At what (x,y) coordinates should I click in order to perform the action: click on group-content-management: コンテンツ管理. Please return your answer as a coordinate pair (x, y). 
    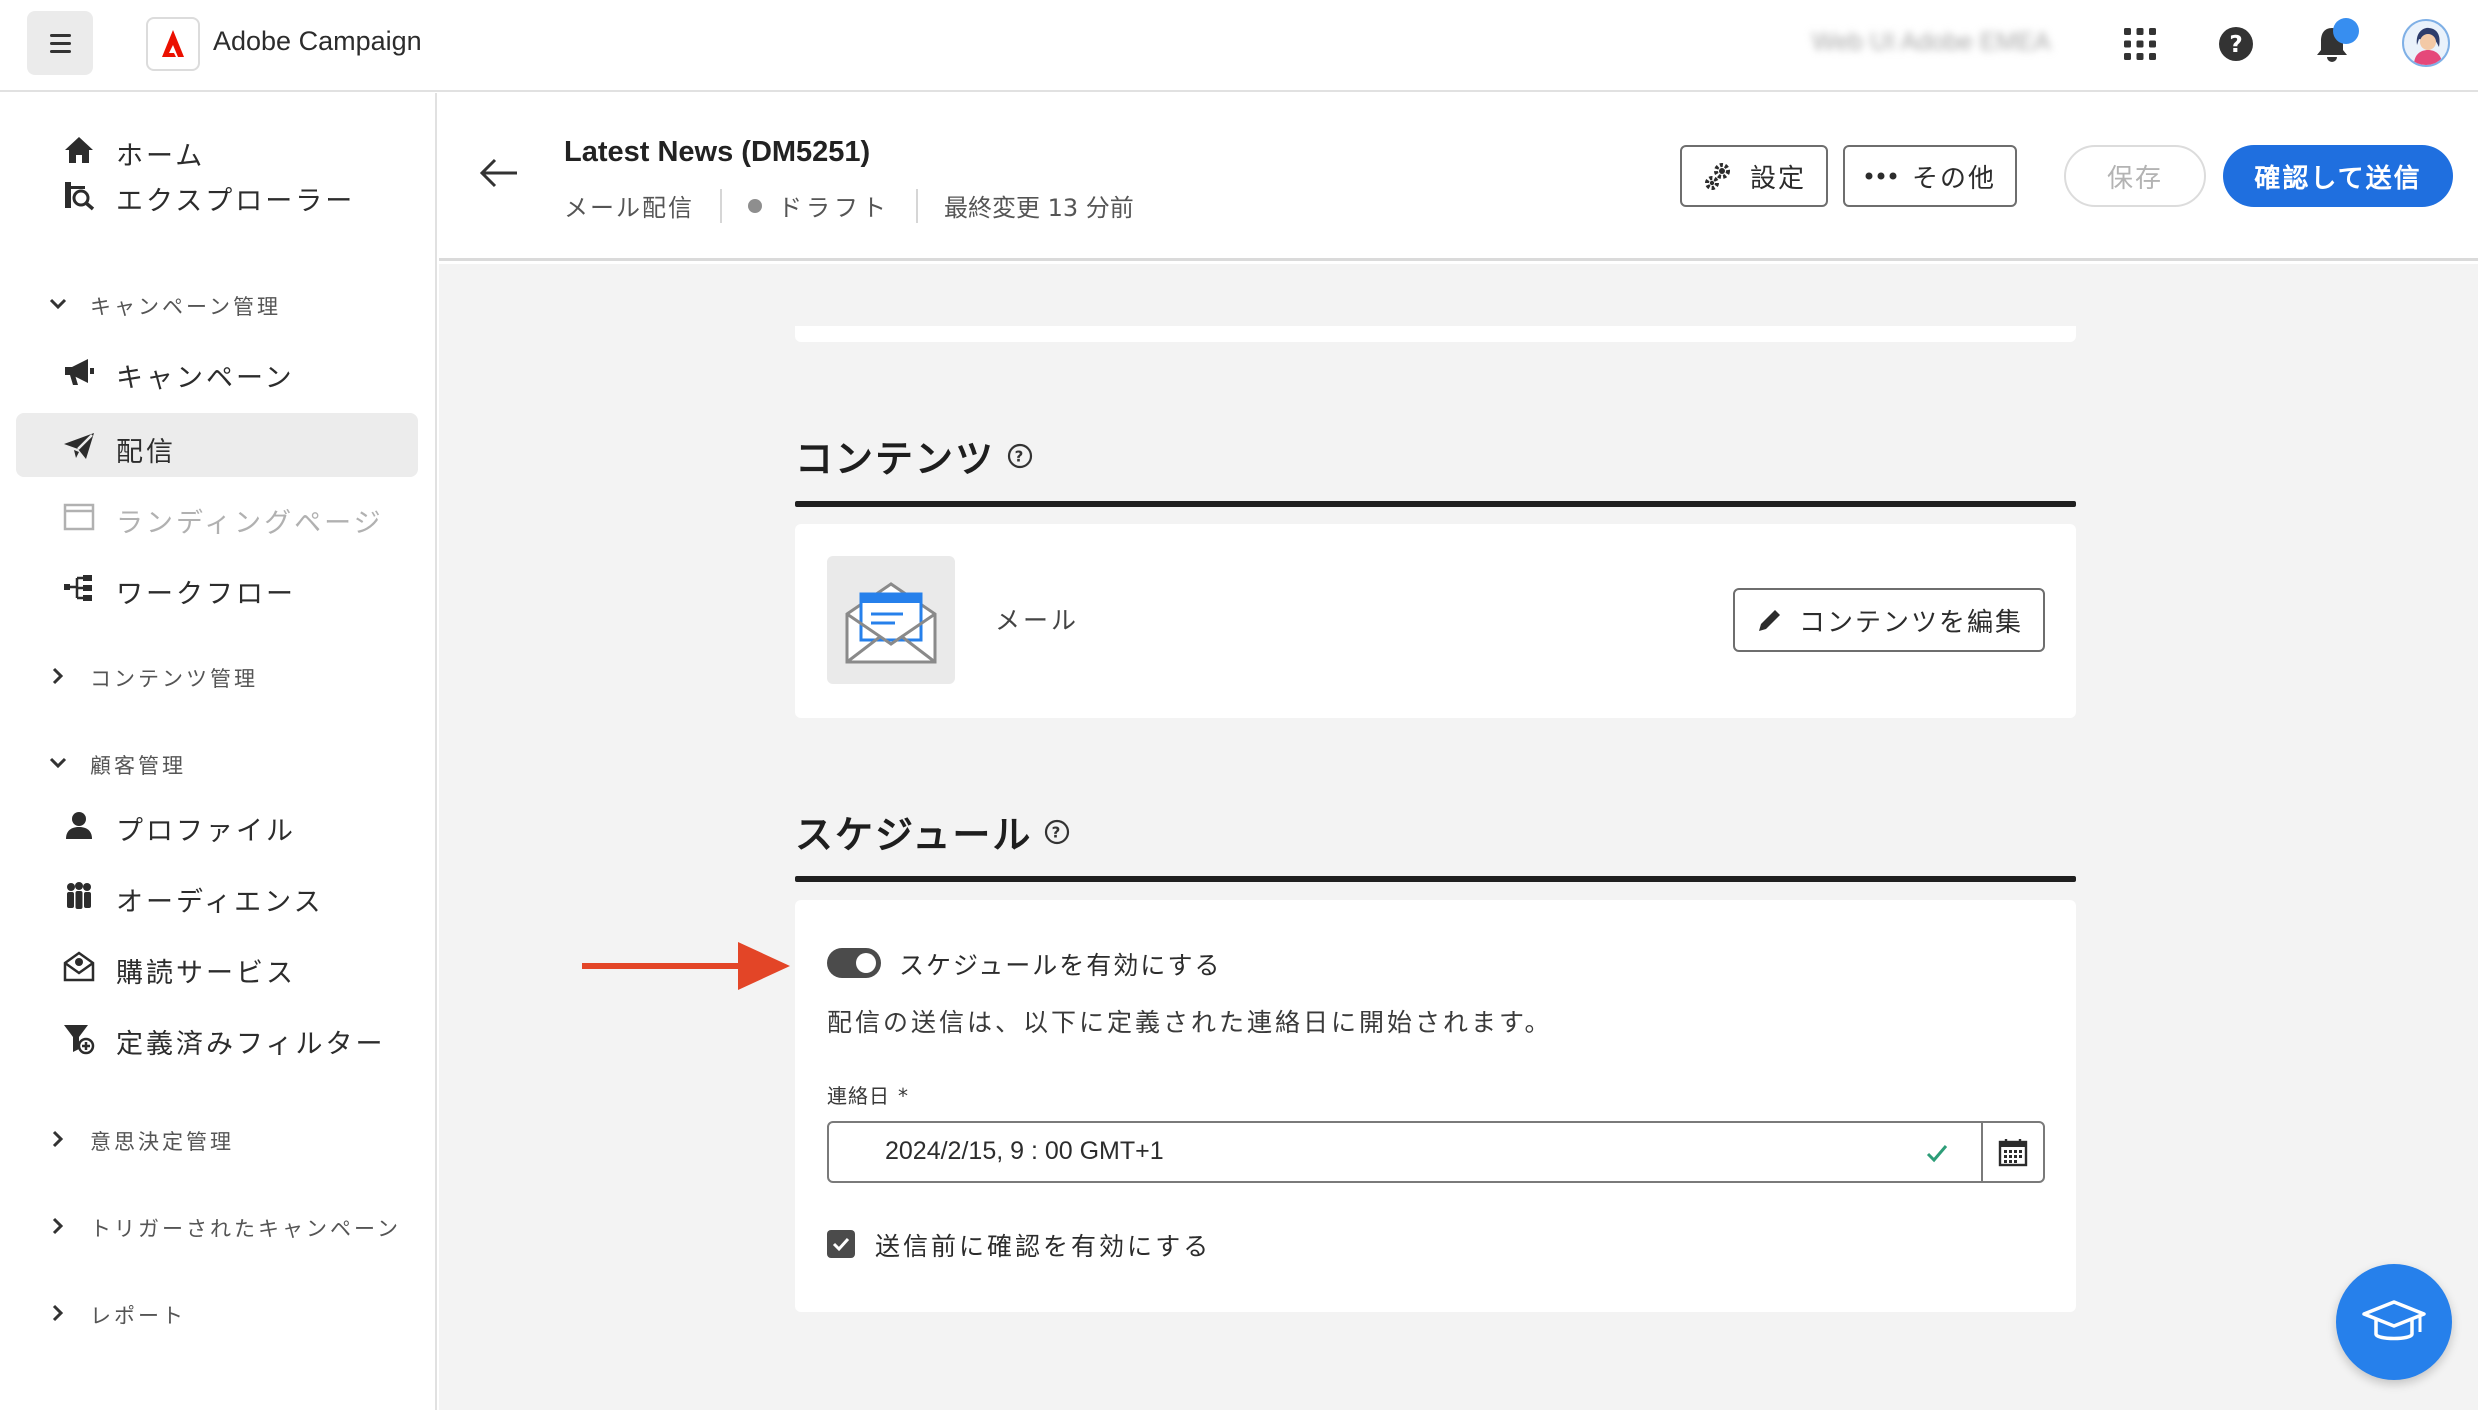
    Looking at the image, I should click on (236, 674).